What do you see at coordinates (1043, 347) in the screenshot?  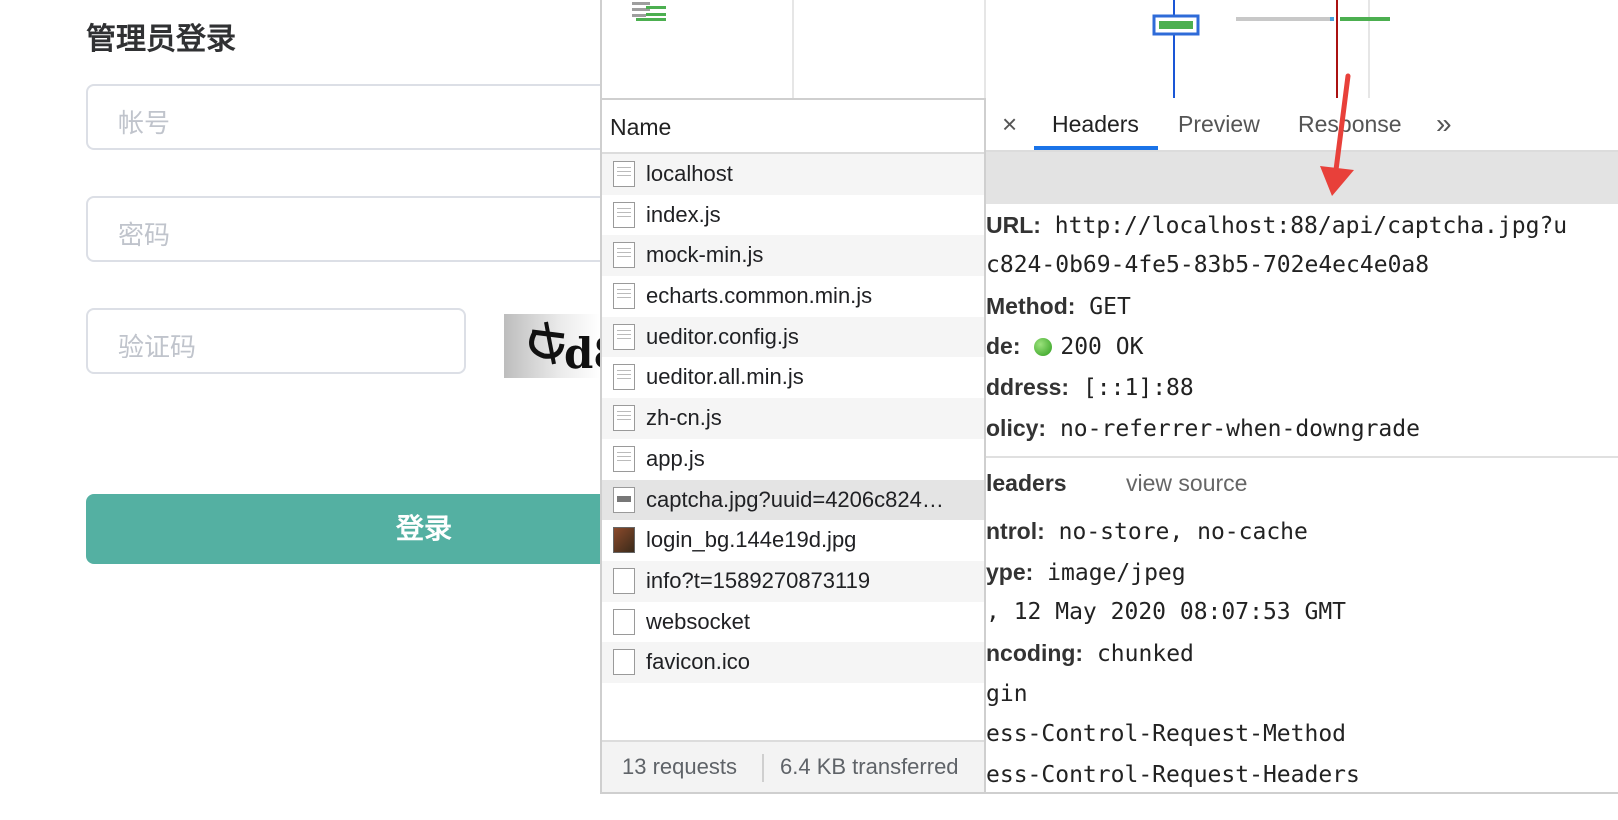 I see `status-ok-icon` at bounding box center [1043, 347].